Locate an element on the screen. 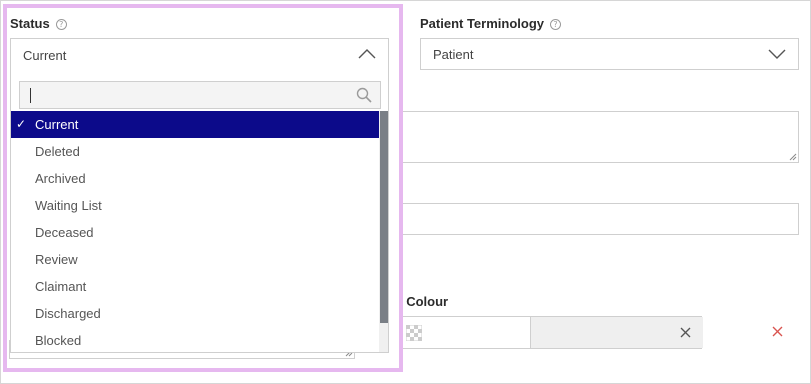  close-icon is located at coordinates (685, 332).